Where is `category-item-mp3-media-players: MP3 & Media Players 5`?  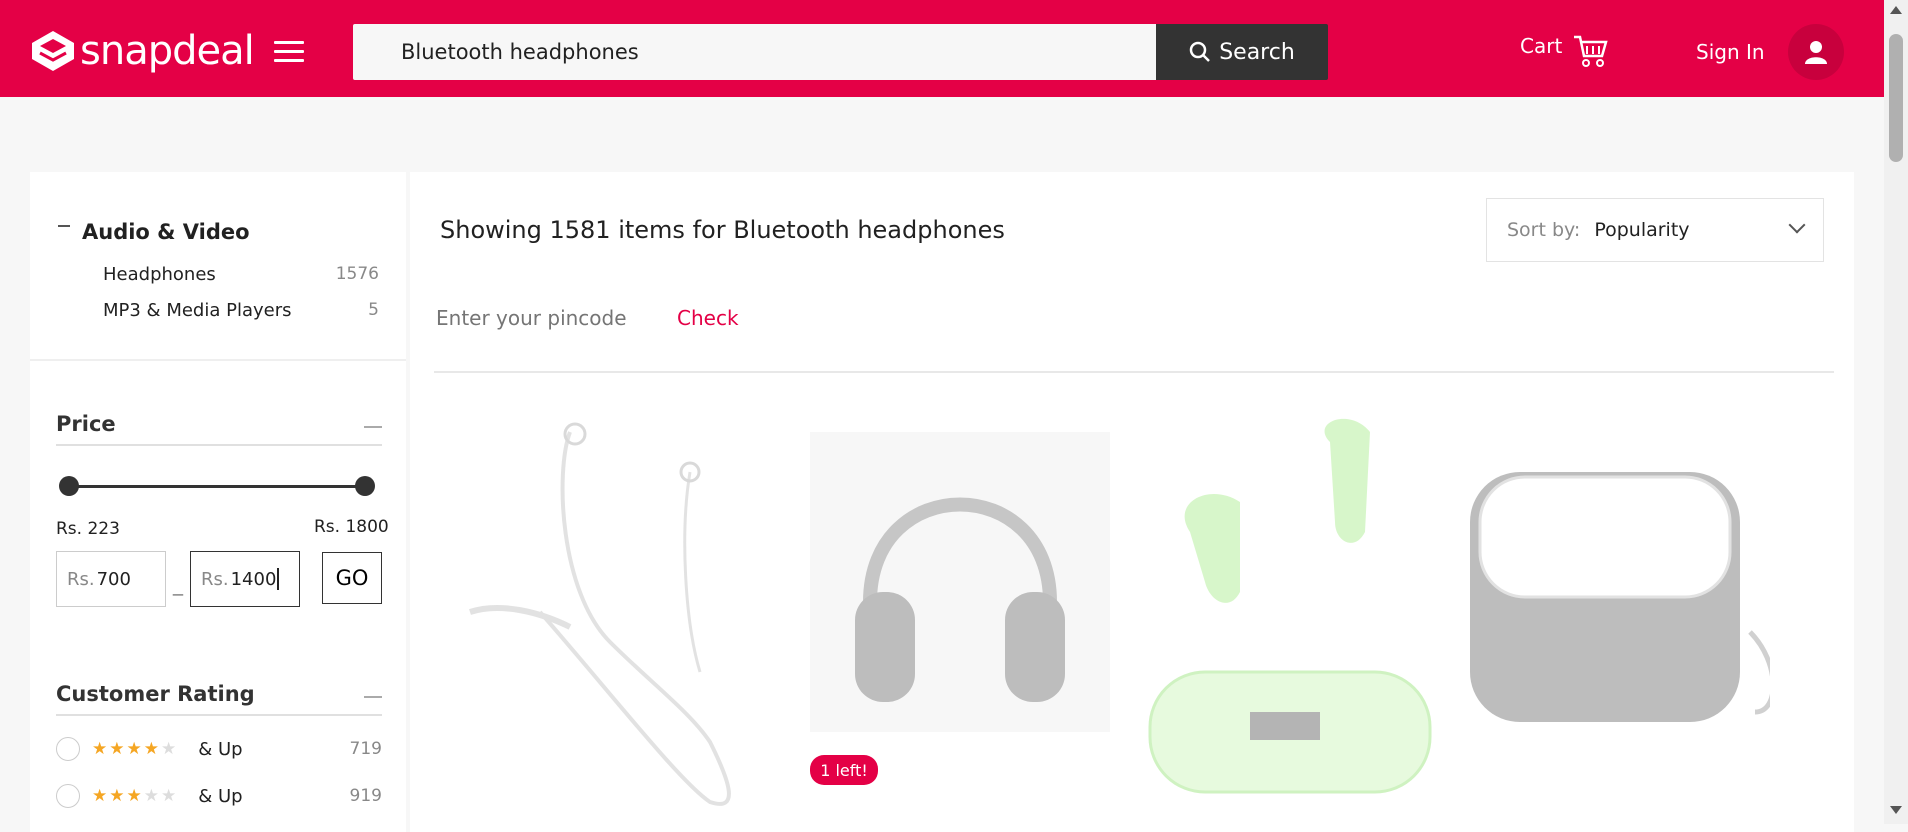
category-item-mp3-media-players: MP3 & Media Players 5 is located at coordinates (241, 310).